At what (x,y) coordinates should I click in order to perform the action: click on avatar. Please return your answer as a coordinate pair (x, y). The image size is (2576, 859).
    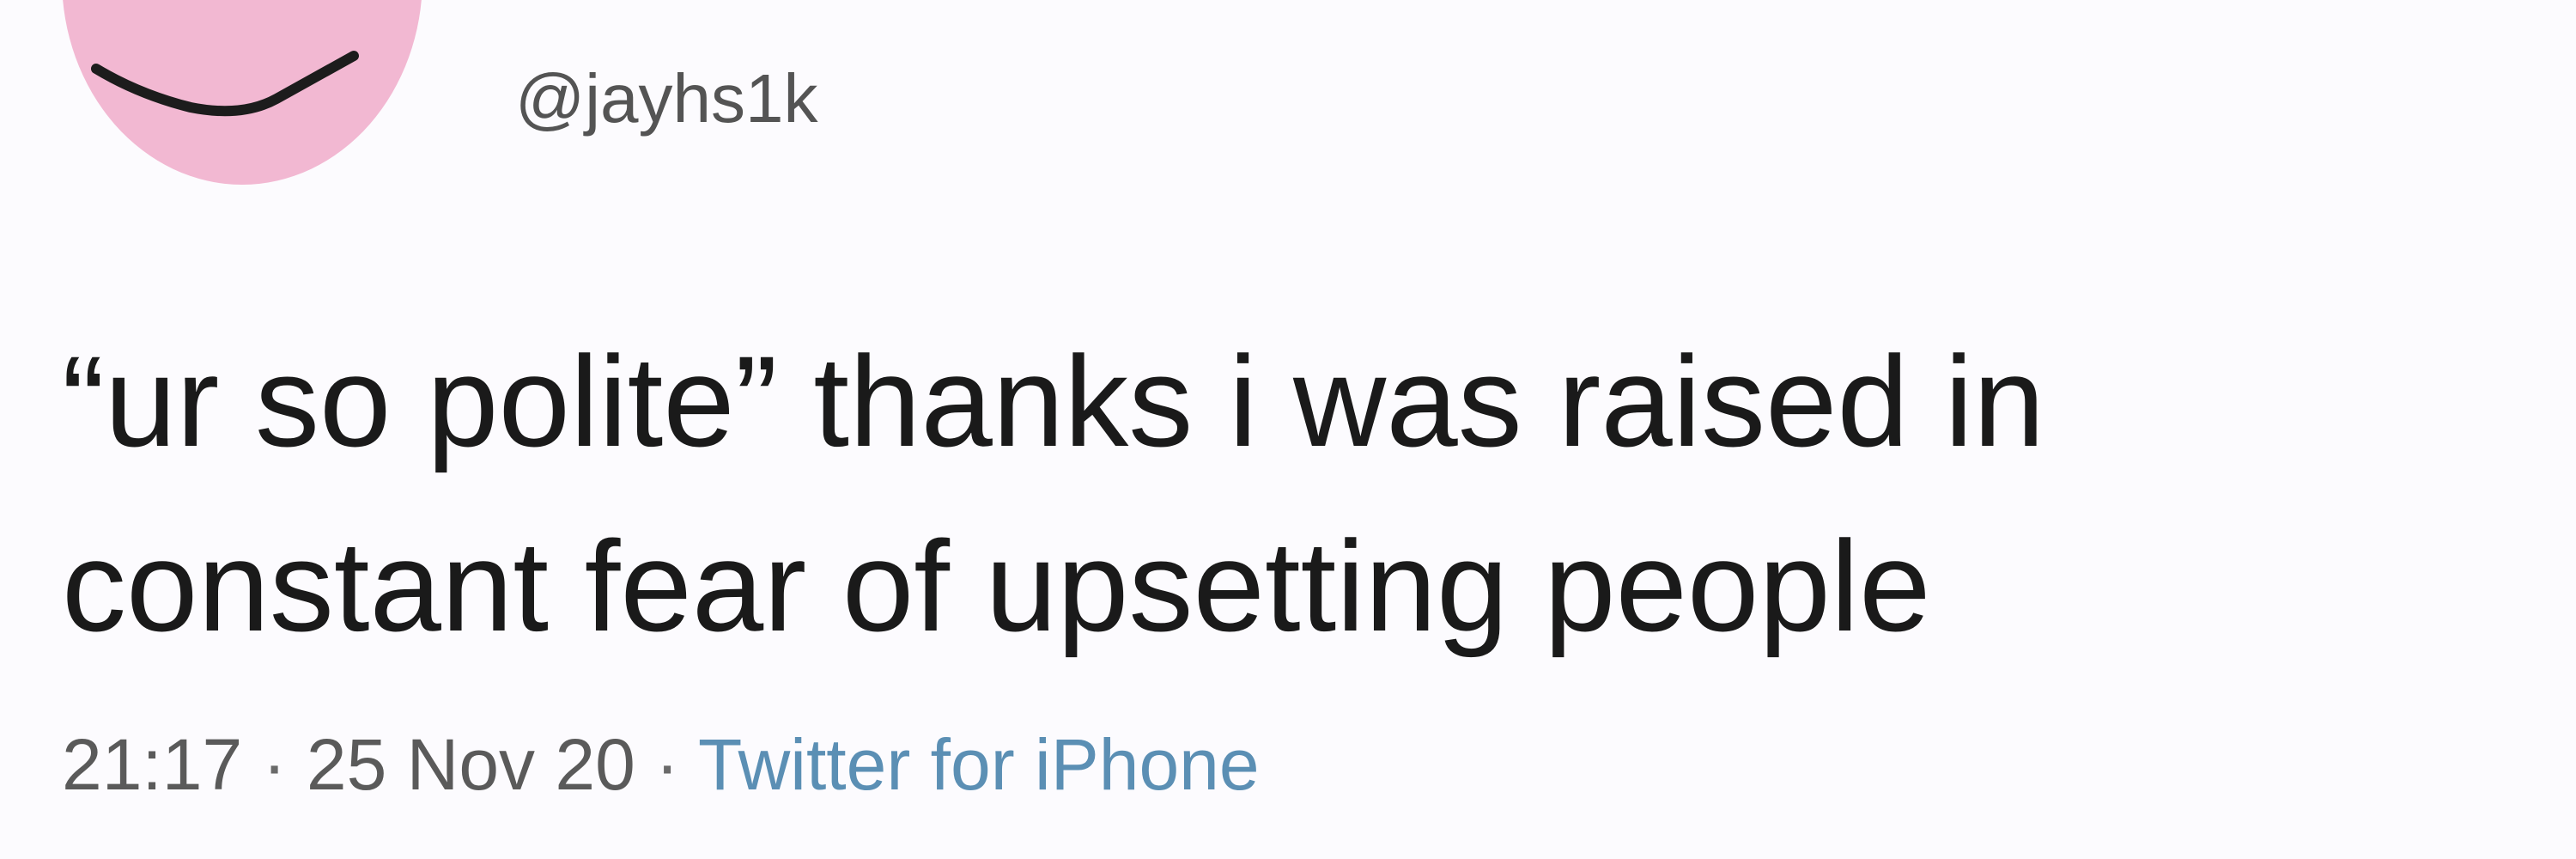
    Looking at the image, I should click on (242, 92).